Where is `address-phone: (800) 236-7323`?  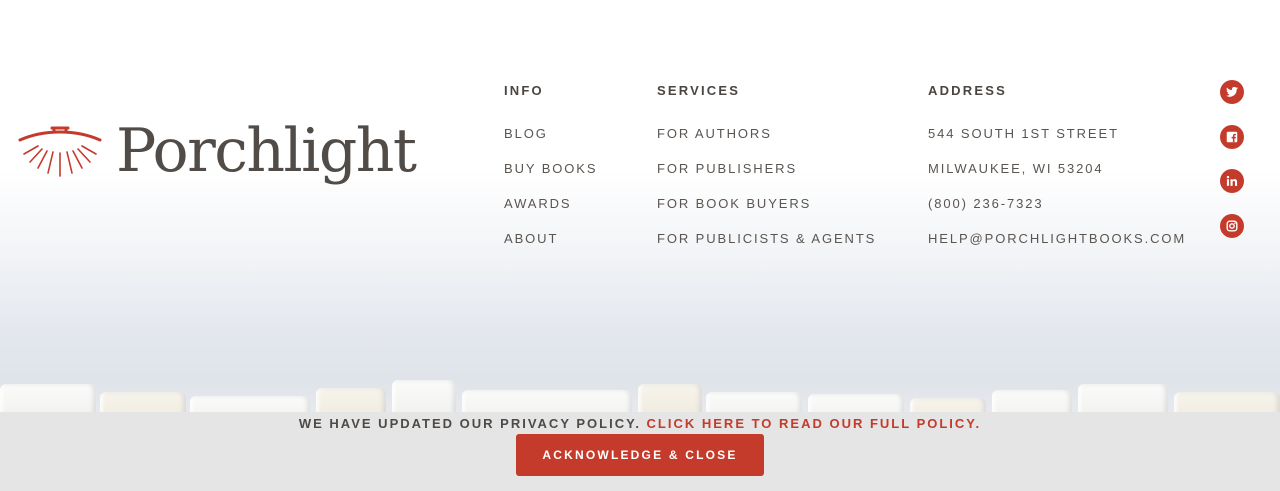
address-phone: (800) 236-7323 is located at coordinates (1057, 213).